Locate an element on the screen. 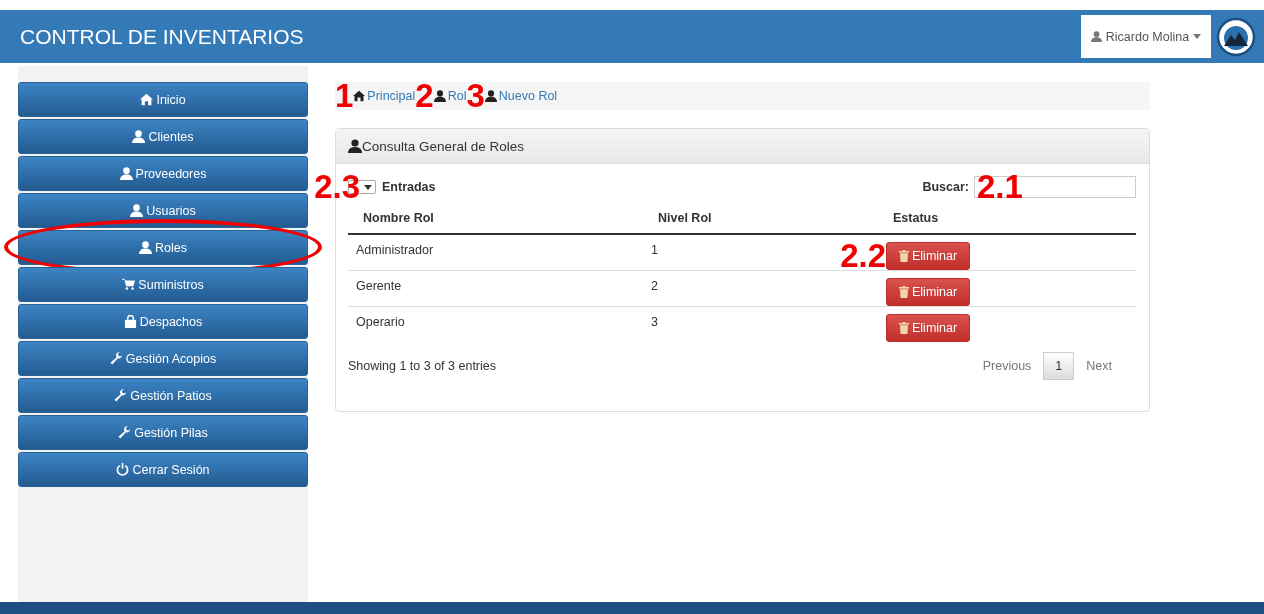 The image size is (1264, 614). sidebar-item: Suministros is located at coordinates (163, 284).